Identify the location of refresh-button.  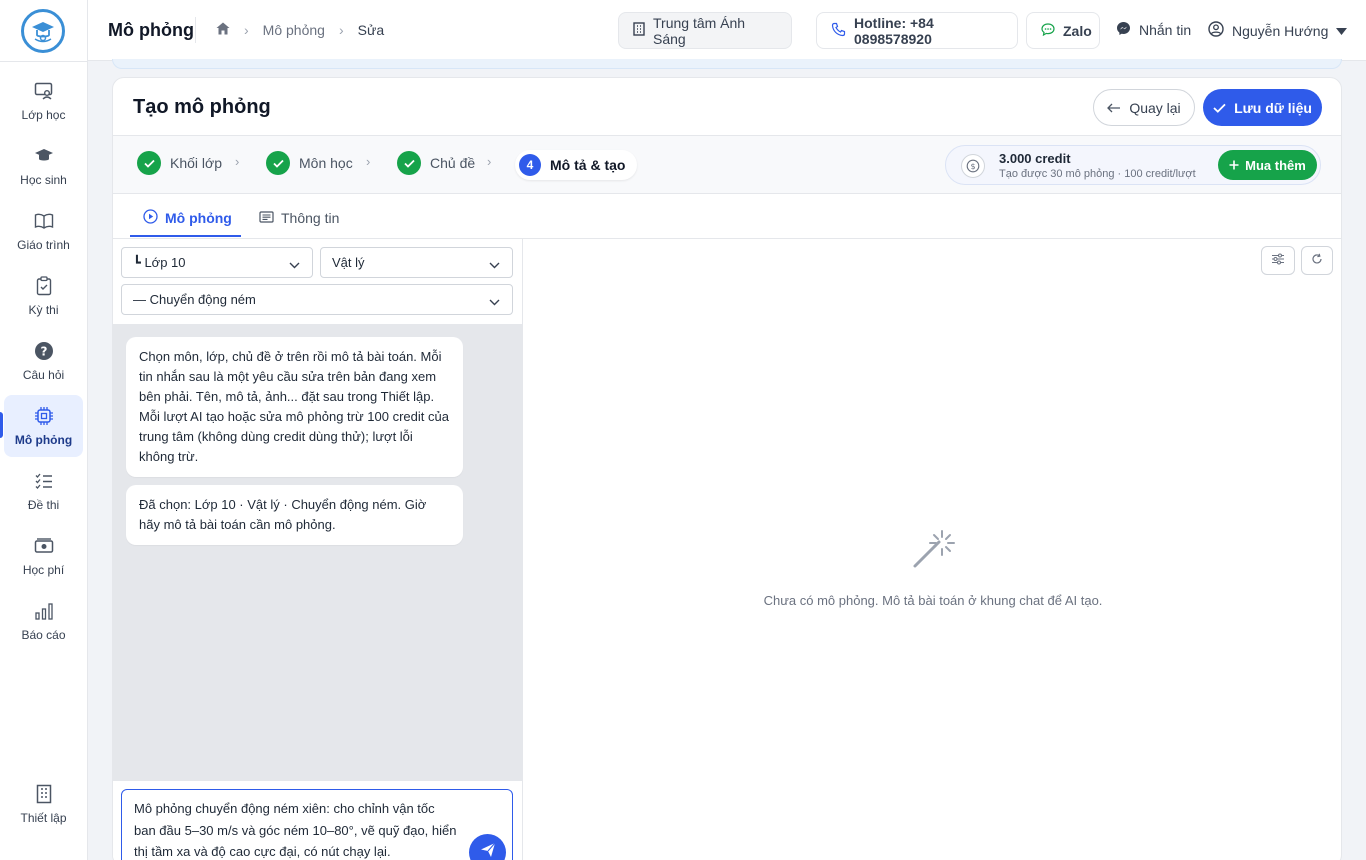
(1317, 260).